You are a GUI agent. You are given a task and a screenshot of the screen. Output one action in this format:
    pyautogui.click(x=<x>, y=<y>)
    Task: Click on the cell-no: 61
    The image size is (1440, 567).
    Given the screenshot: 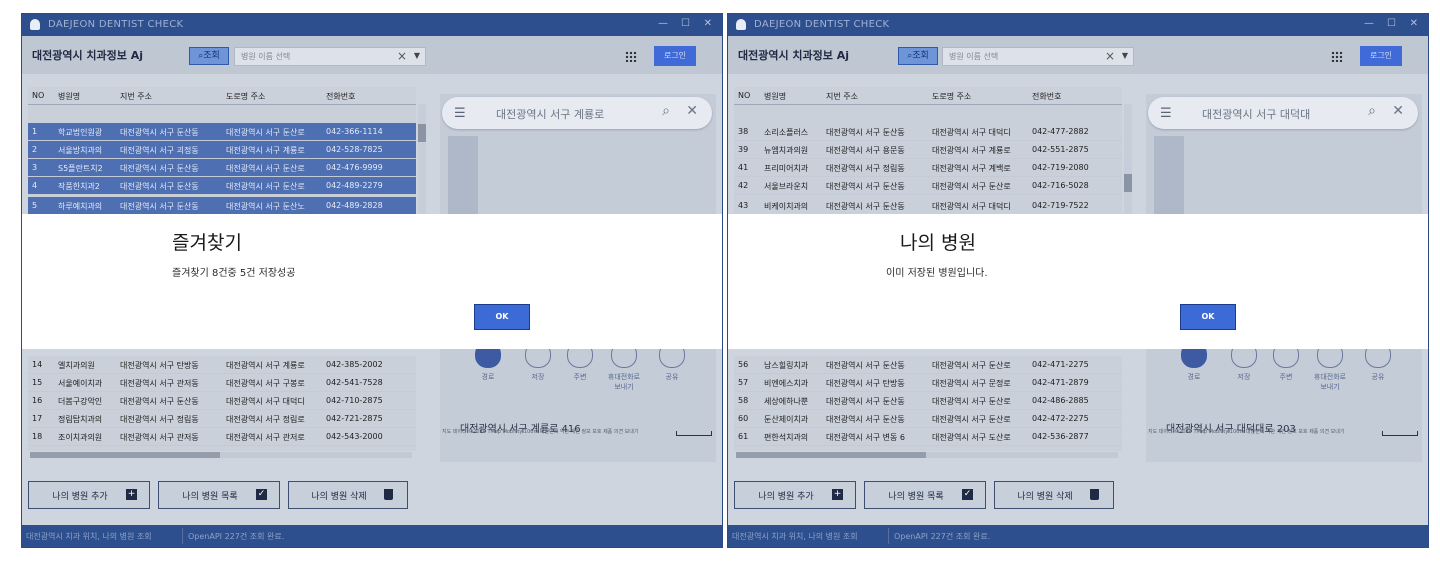 What is the action you would take?
    pyautogui.click(x=743, y=436)
    